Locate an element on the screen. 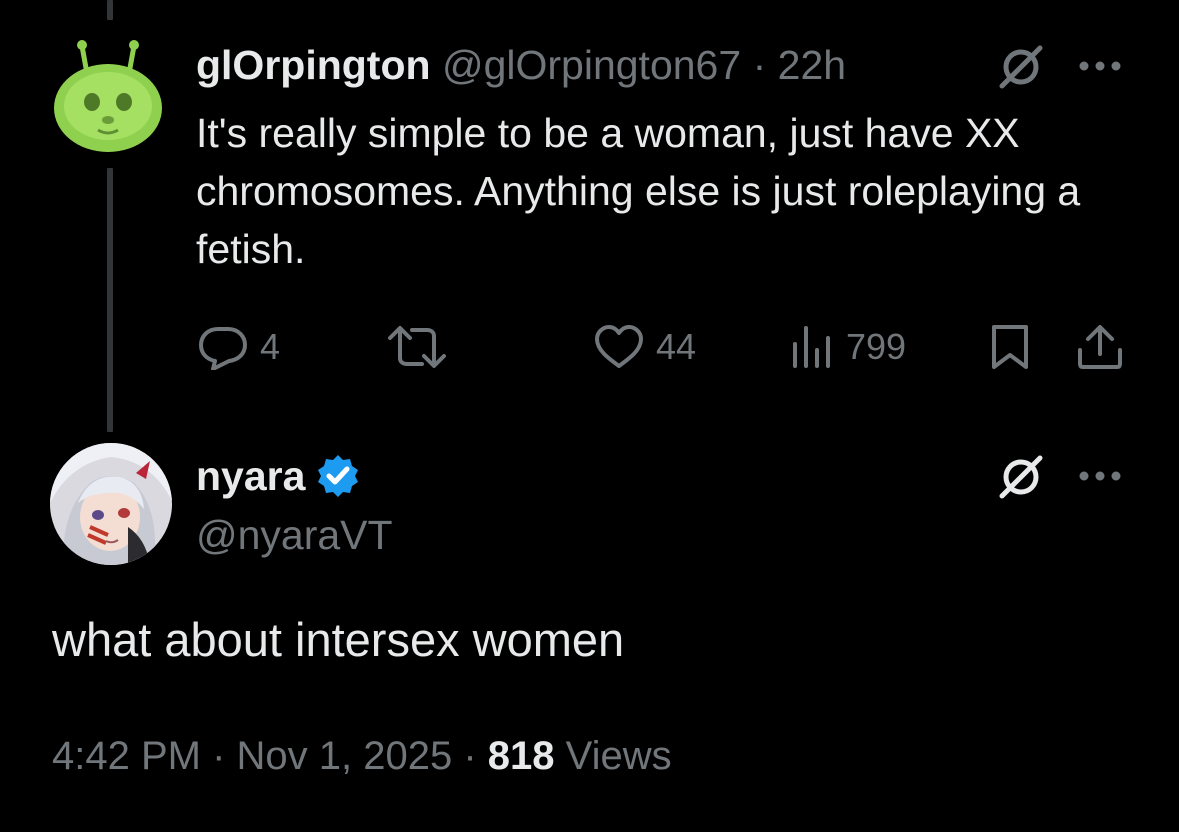 This screenshot has height=832, width=1179. verified-badge-icon is located at coordinates (338, 476).